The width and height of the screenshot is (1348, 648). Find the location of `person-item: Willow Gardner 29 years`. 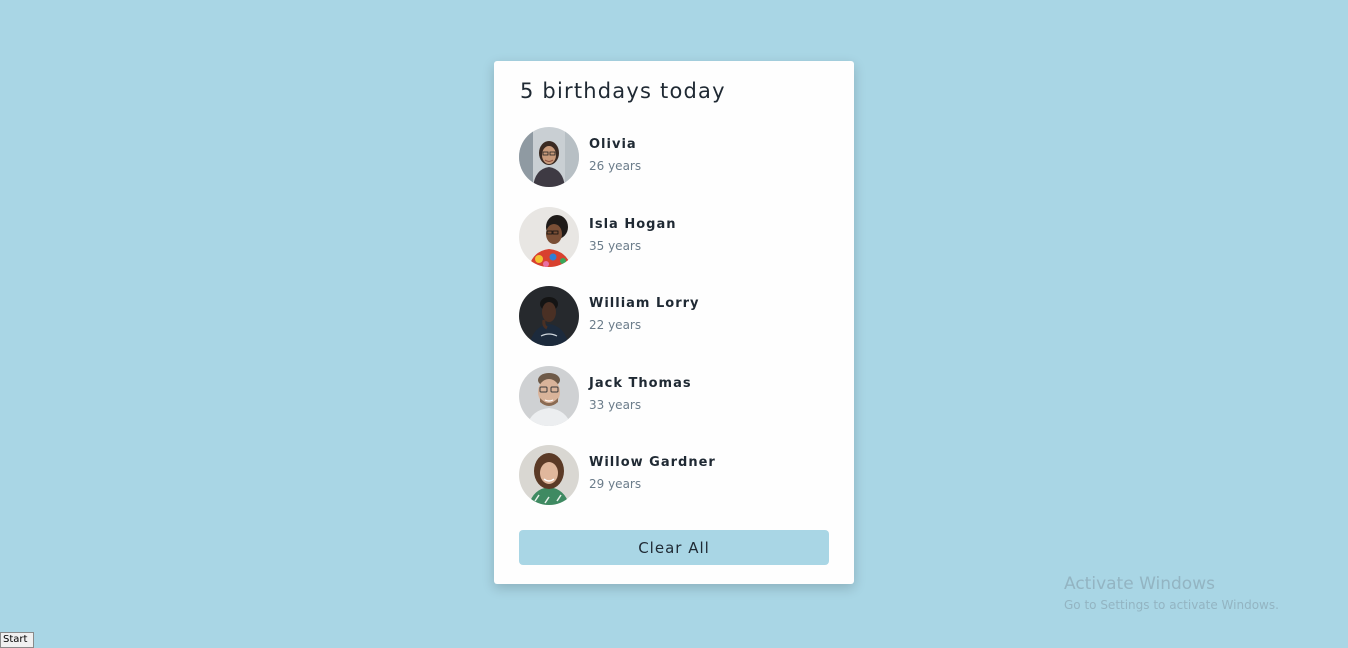

person-item: Willow Gardner 29 years is located at coordinates (669, 476).